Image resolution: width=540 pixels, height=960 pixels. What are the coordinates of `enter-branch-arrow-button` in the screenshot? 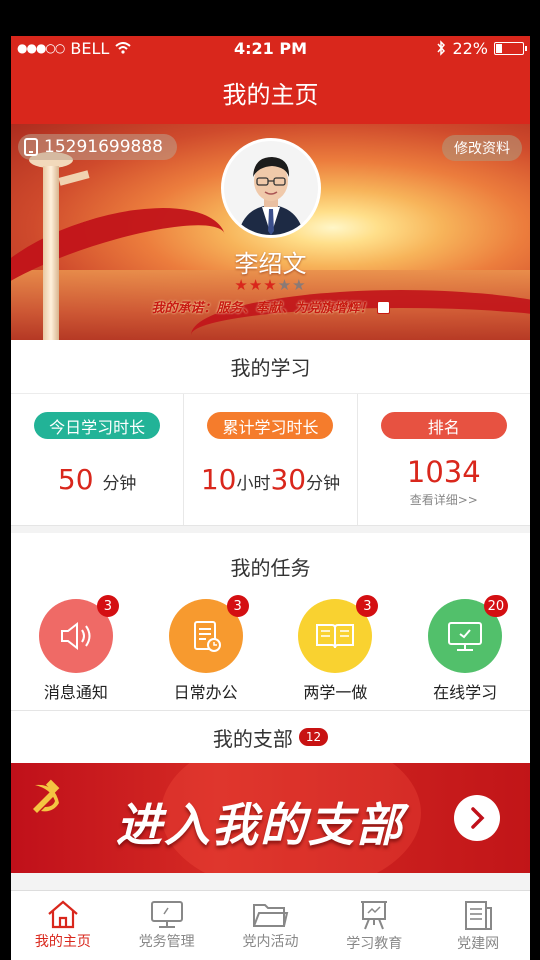 It's located at (477, 818).